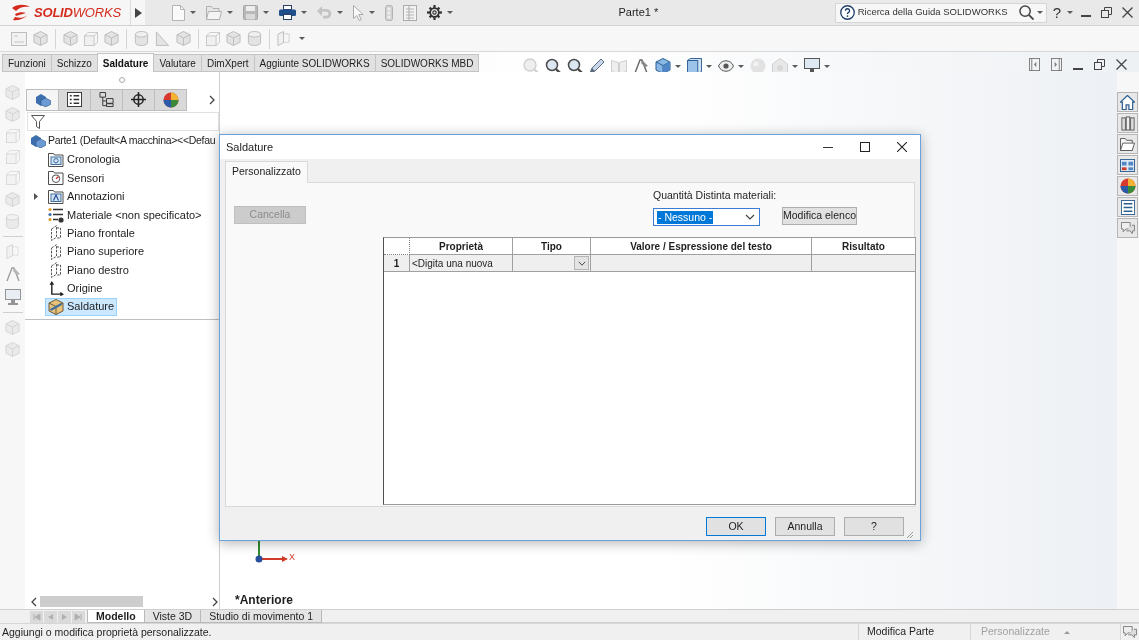 Image resolution: width=1139 pixels, height=640 pixels. What do you see at coordinates (706, 217) in the screenshot?
I see `quantity-dropdown: - Nessuno -` at bounding box center [706, 217].